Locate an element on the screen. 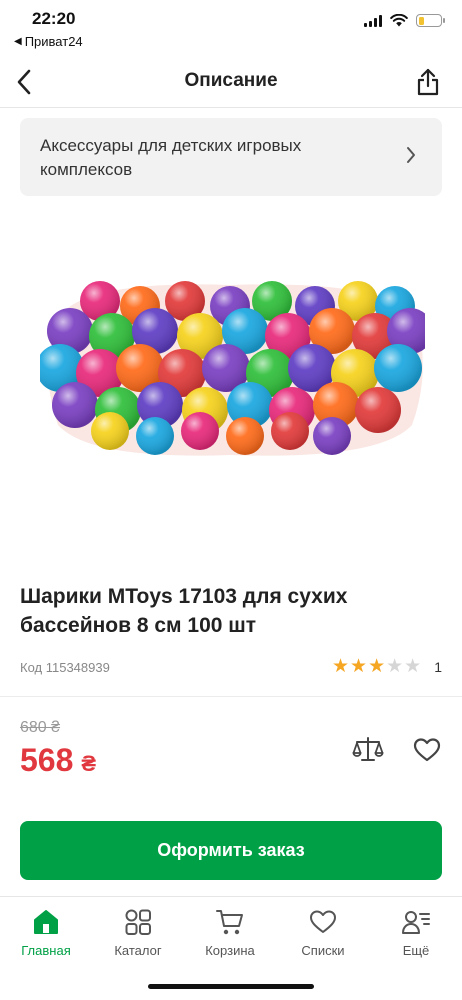  nav-item-more: Ещё is located at coordinates (416, 934).